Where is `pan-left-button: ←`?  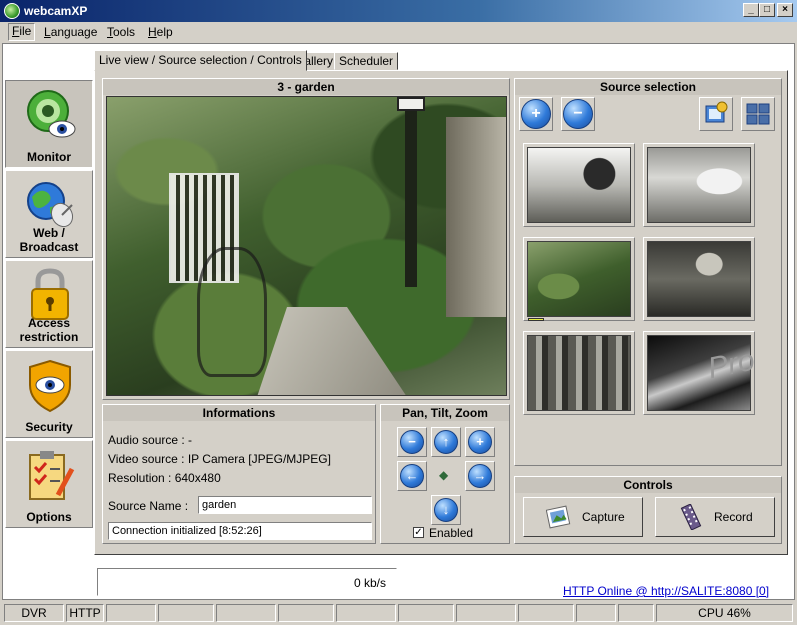 pan-left-button: ← is located at coordinates (412, 476).